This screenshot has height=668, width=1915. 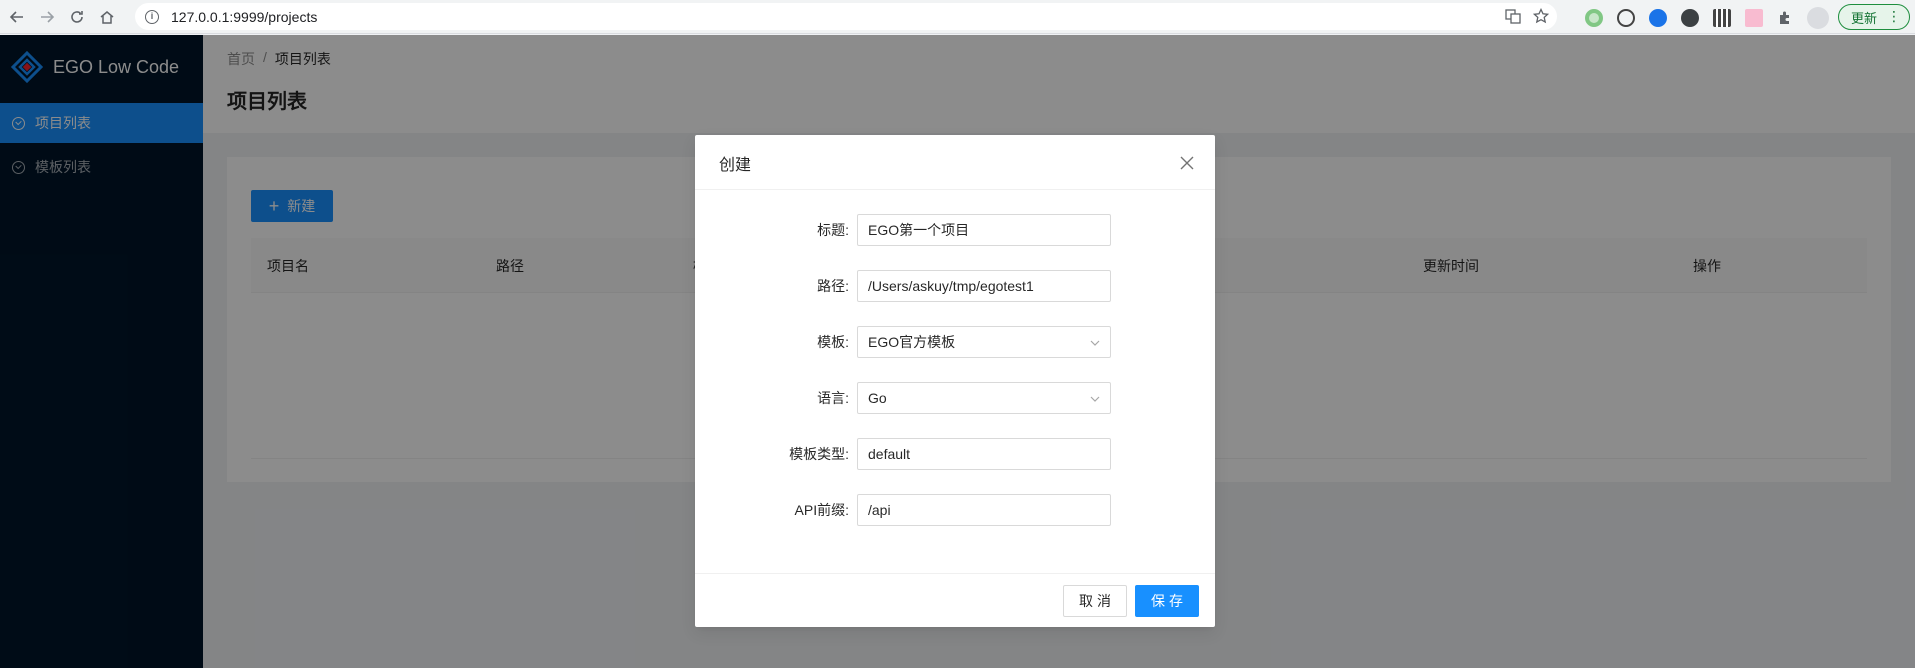 What do you see at coordinates (1894, 16) in the screenshot?
I see `menu-dots-icon: ⋮` at bounding box center [1894, 16].